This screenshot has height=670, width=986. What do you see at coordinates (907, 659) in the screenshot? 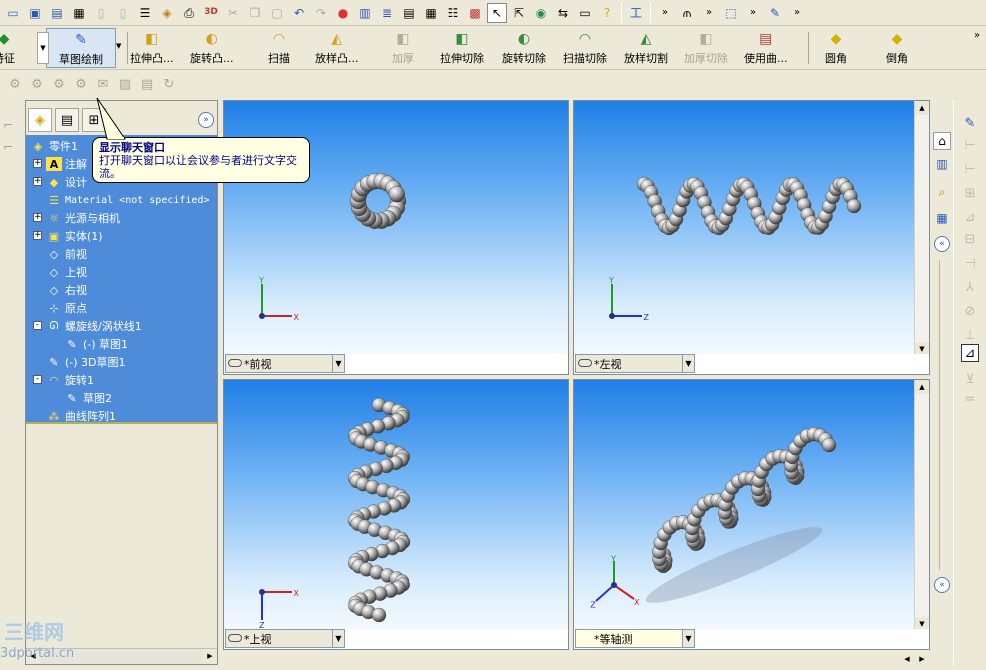
I see `scroll-left-icon: ◀` at bounding box center [907, 659].